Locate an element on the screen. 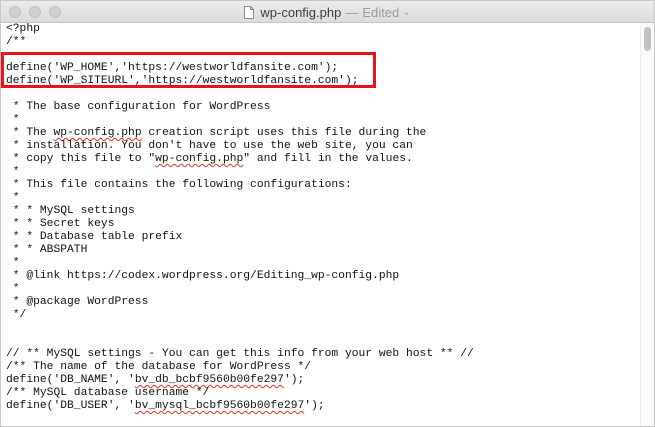  code-line: /** is located at coordinates (323, 42).